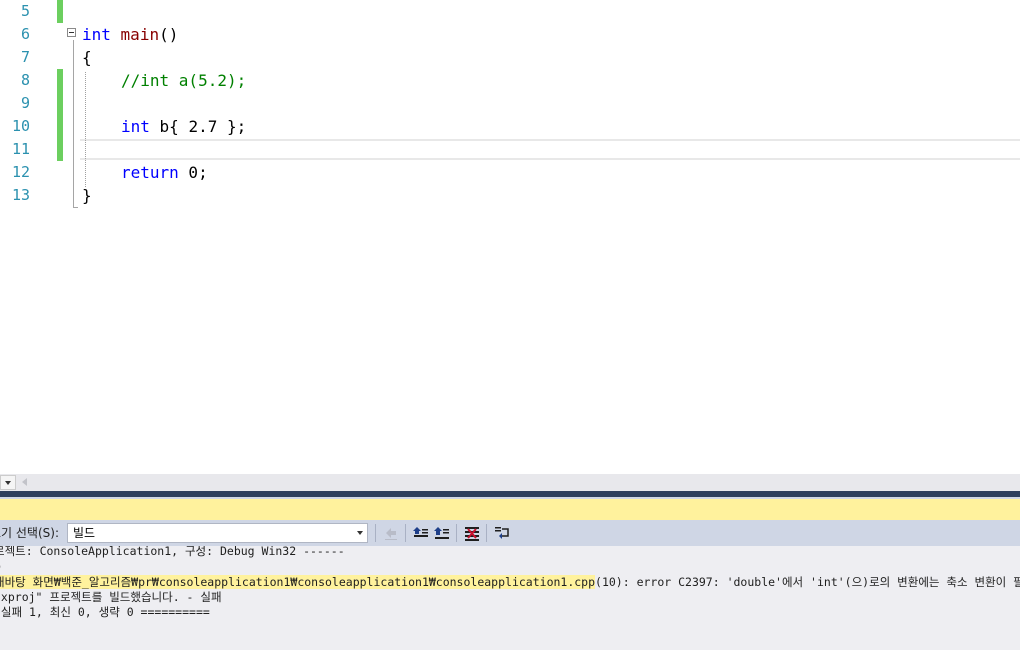 This screenshot has height=650, width=1020. Describe the element at coordinates (510, 149) in the screenshot. I see `code-line: 11` at that location.